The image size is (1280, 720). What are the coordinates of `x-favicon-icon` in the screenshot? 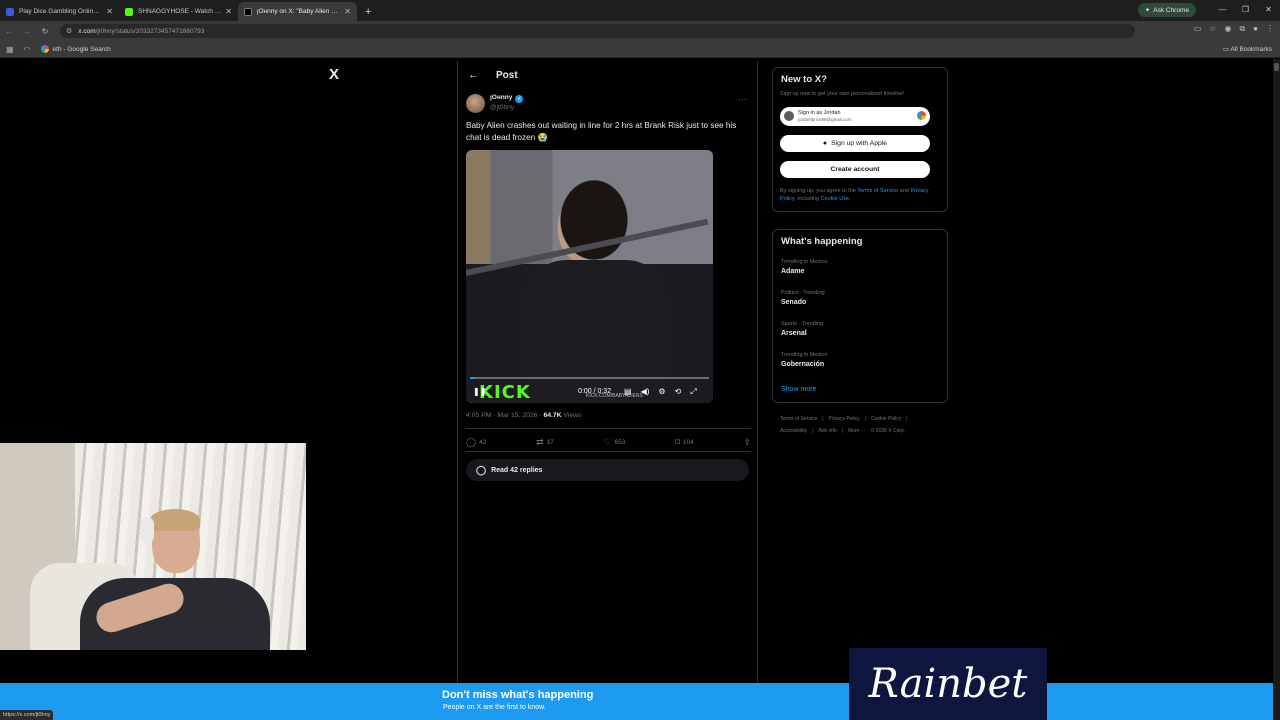 It's located at (248, 11).